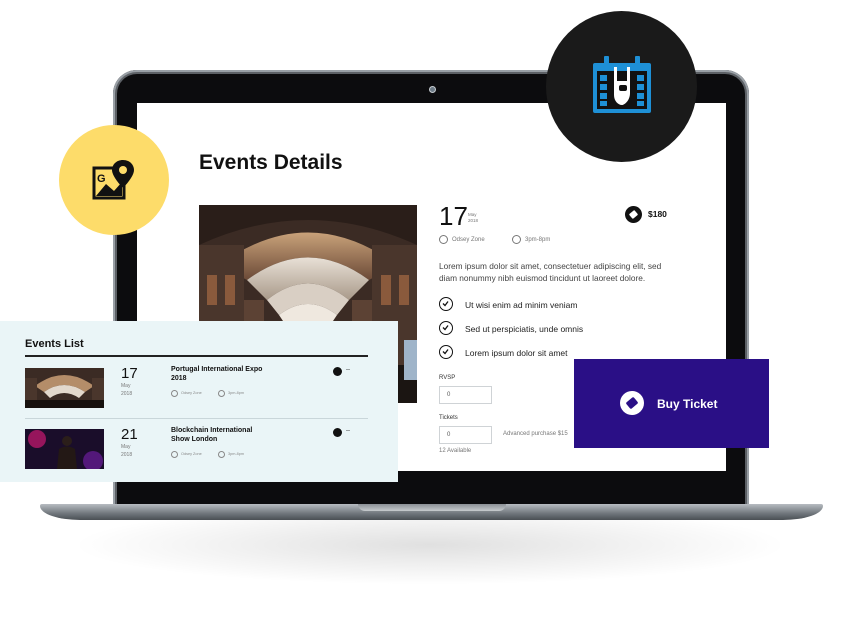 Image resolution: width=853 pixels, height=625 pixels. What do you see at coordinates (218, 435) in the screenshot?
I see `event-title: Blockchain International Show London` at bounding box center [218, 435].